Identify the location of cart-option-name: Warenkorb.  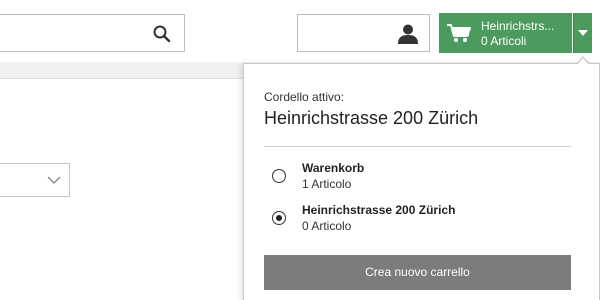
(333, 168).